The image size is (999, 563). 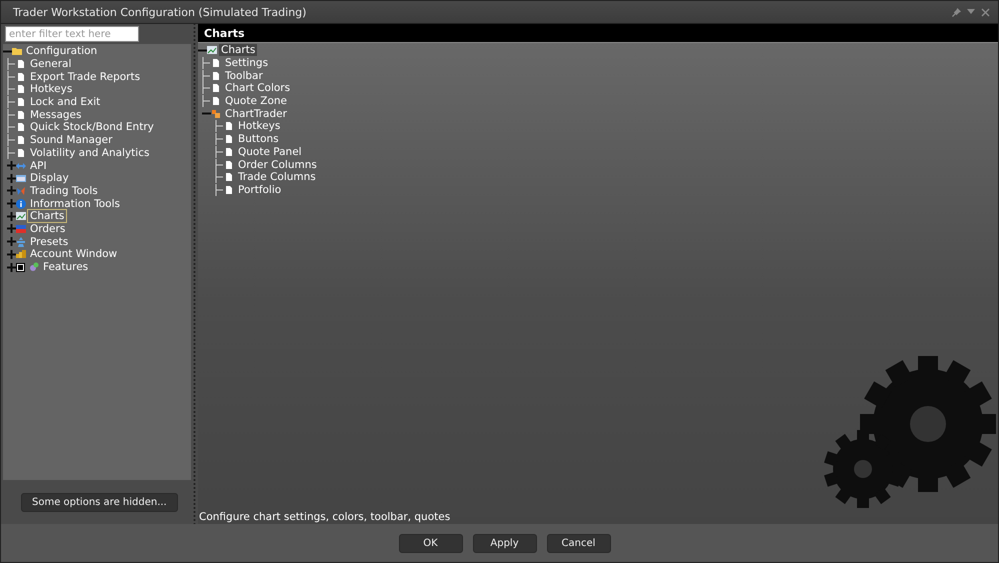 What do you see at coordinates (504, 543) in the screenshot?
I see `dialog-button: Apply` at bounding box center [504, 543].